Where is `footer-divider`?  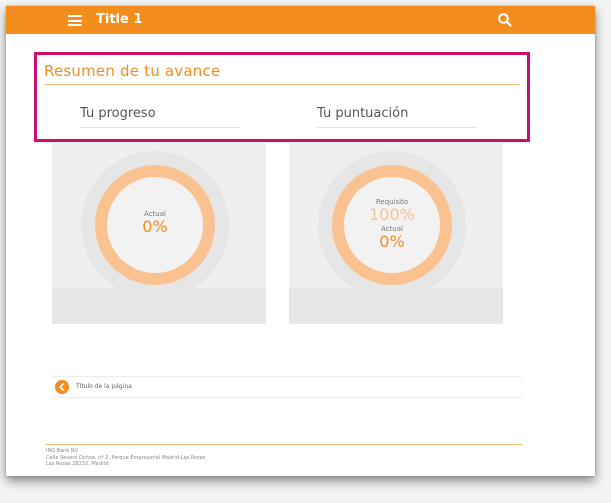 footer-divider is located at coordinates (284, 444).